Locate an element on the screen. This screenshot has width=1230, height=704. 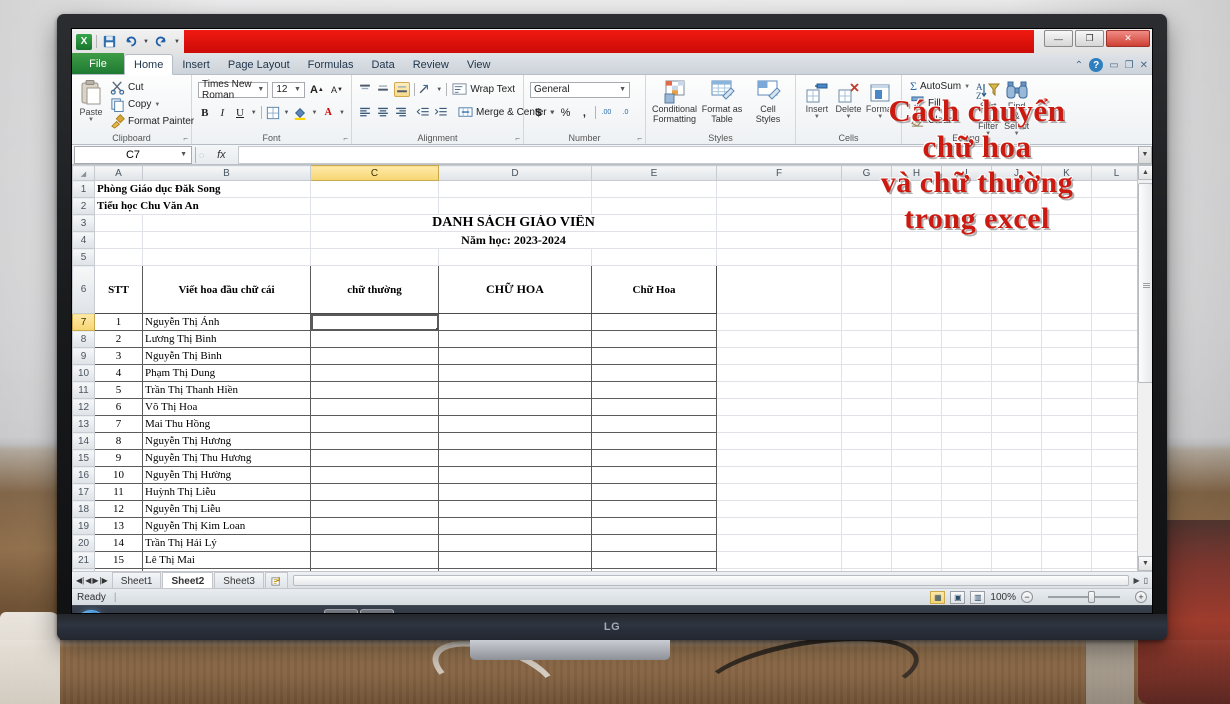
cell-g16 is located at coordinates (866, 475).